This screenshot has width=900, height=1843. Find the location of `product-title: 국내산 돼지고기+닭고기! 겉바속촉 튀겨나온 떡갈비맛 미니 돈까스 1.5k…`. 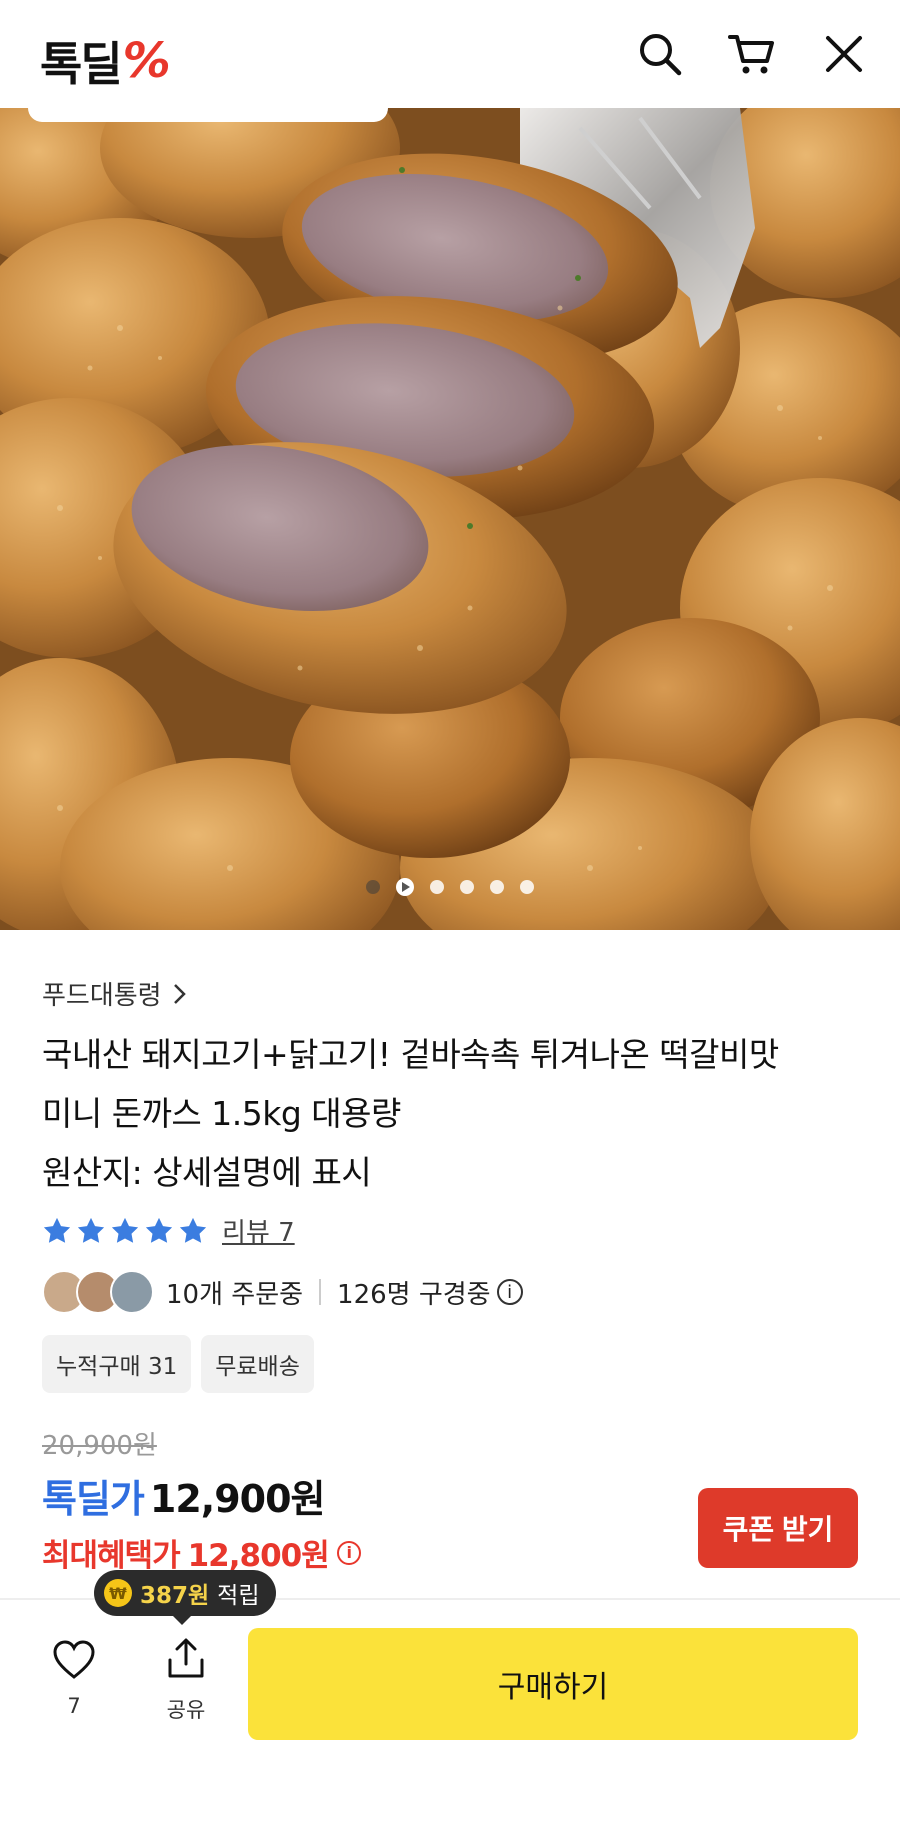

product-title: 국내산 돼지고기+닭고기! 겉바속촉 튀겨나온 떡갈비맛 미니 돈까스 1.5k… is located at coordinates (452, 1113).